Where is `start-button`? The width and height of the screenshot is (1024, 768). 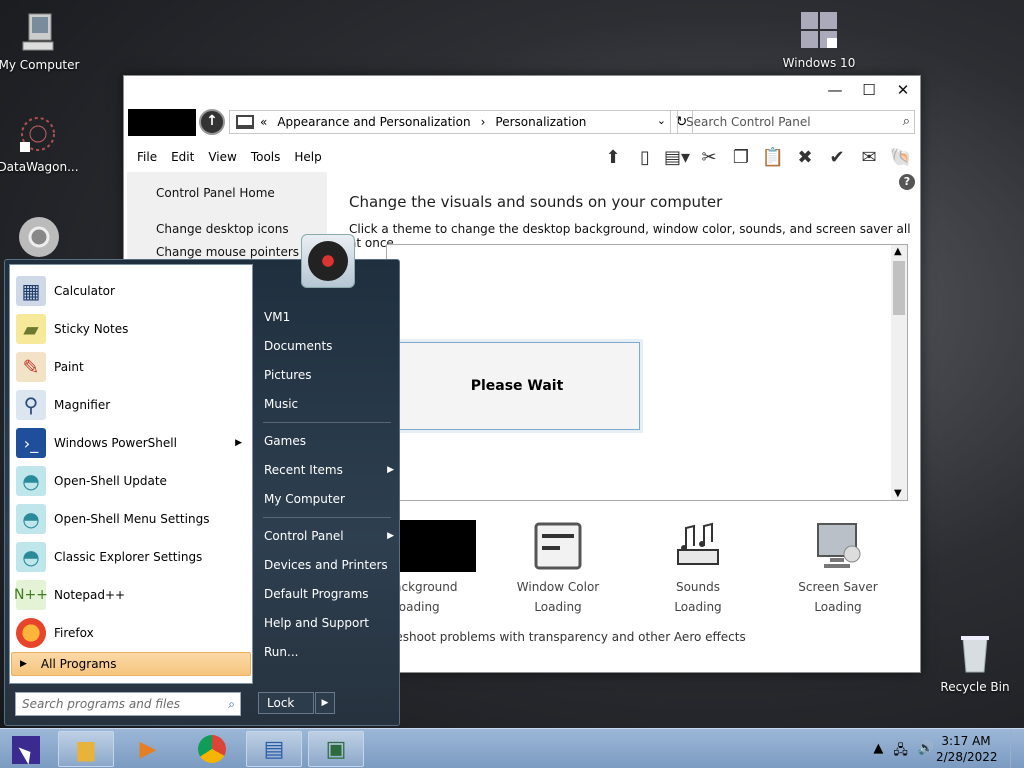 start-button is located at coordinates (26, 750).